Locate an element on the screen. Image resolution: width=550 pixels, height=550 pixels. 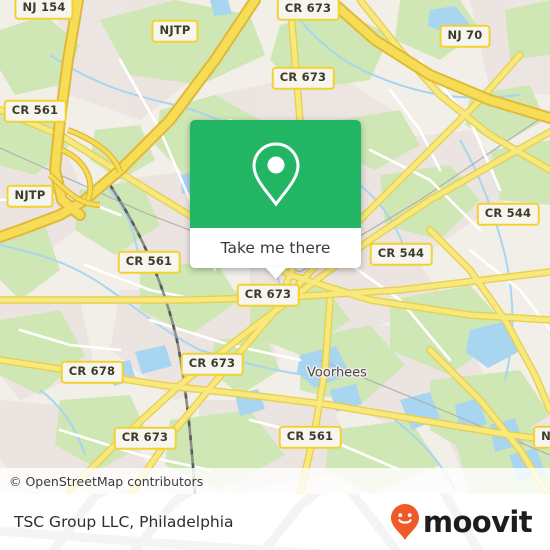
road-shield: N is located at coordinates (541, 437).